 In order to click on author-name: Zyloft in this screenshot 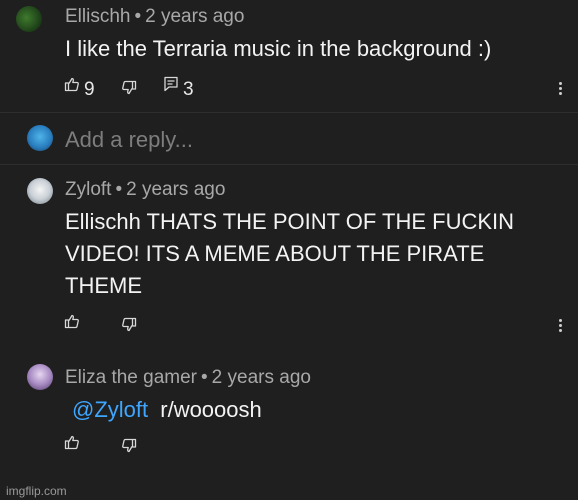, I will do `click(88, 189)`.